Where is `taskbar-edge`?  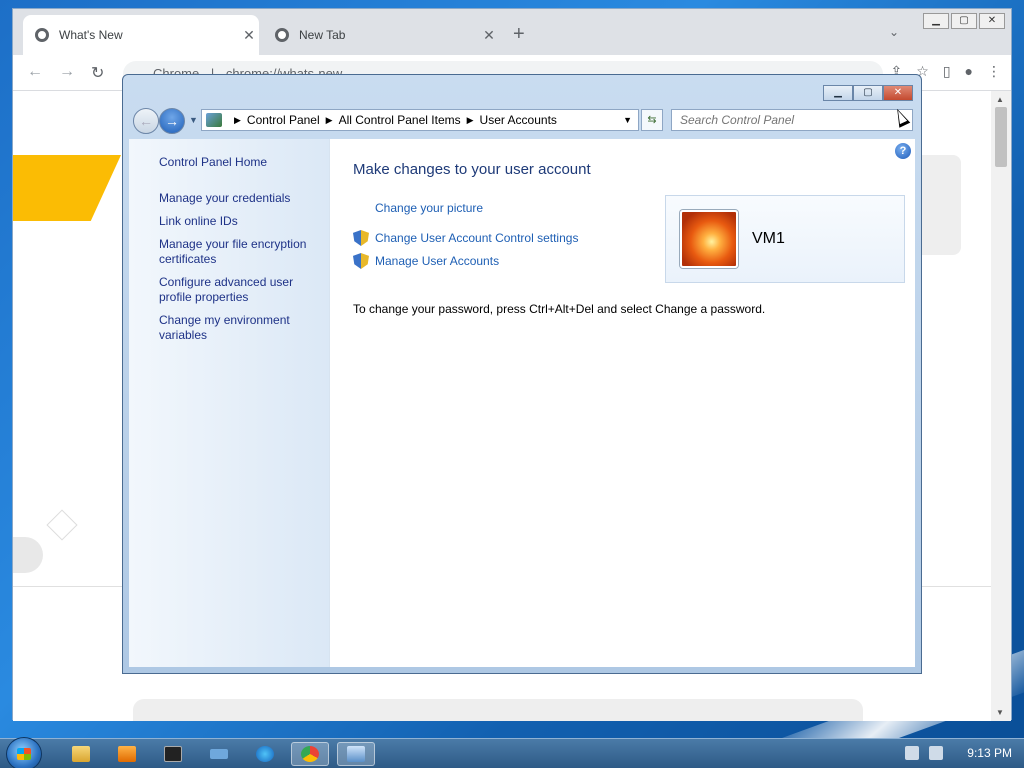 taskbar-edge is located at coordinates (265, 754).